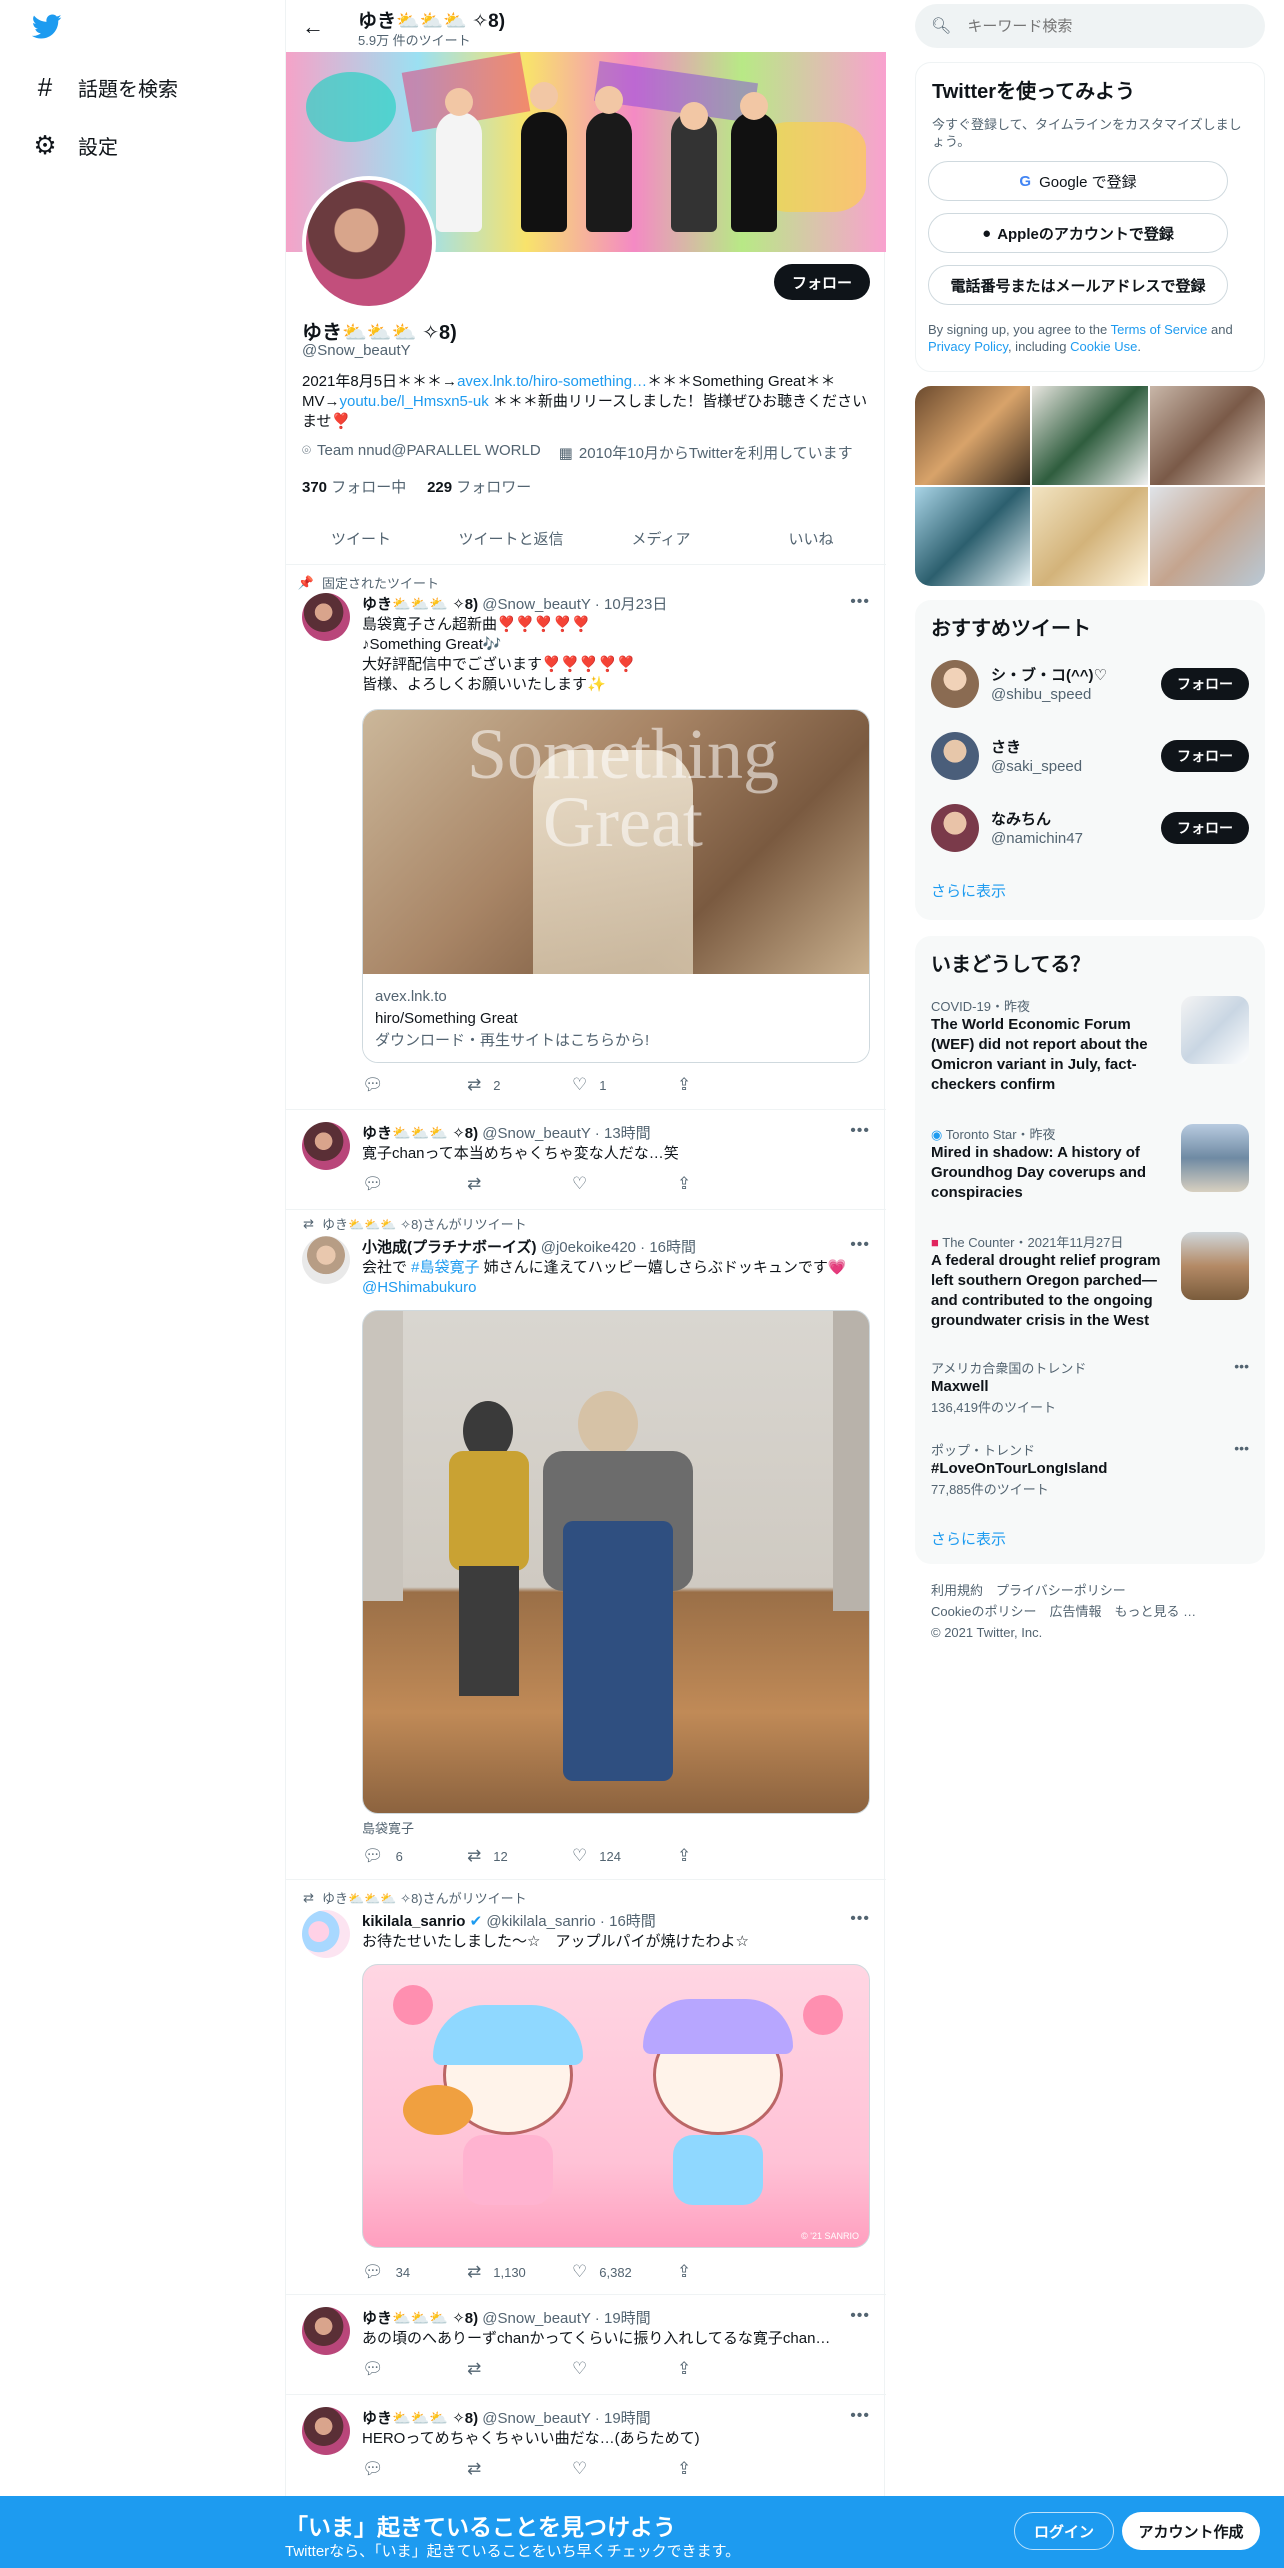 The height and width of the screenshot is (2568, 1284). What do you see at coordinates (414, 1856) in the screenshot?
I see `reply-button: 💬︎ 6` at bounding box center [414, 1856].